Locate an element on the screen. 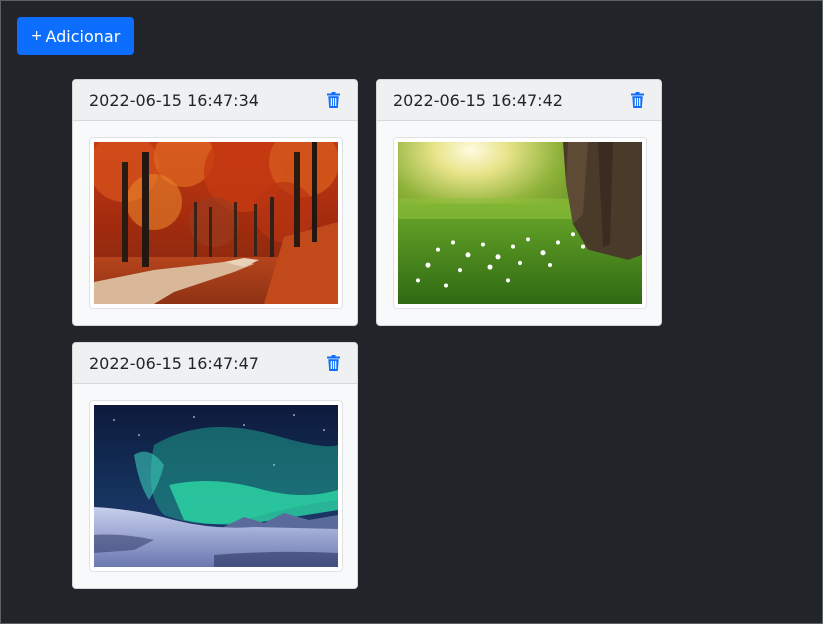 This screenshot has width=823, height=624. add-button: + Adicionar is located at coordinates (75, 36).